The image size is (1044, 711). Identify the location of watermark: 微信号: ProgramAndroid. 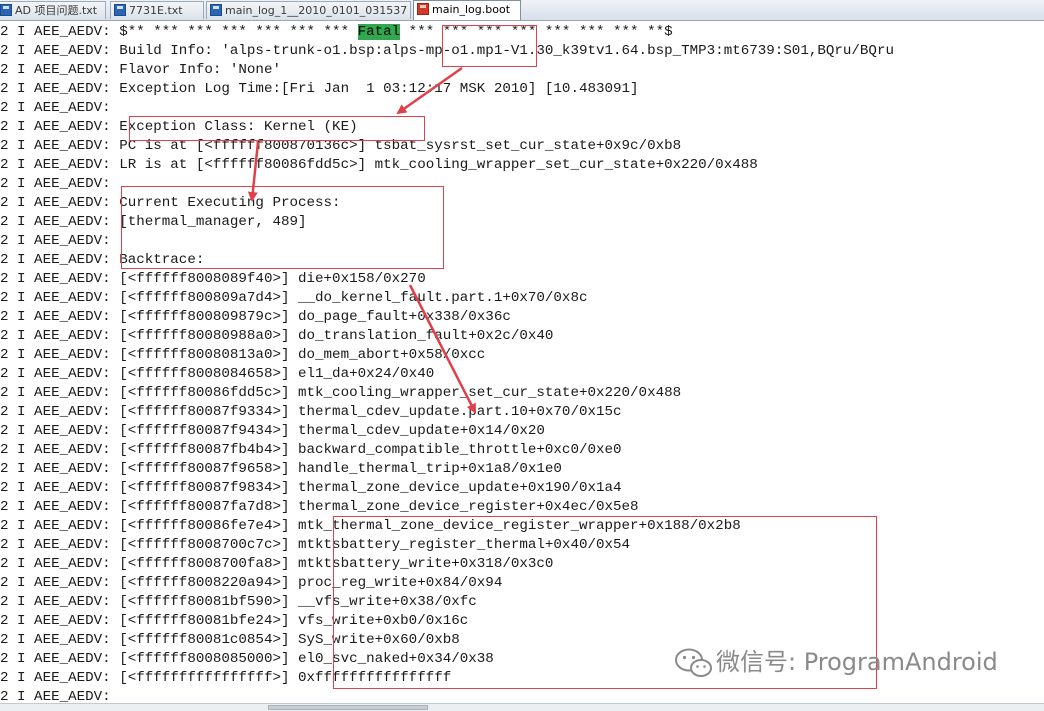
(836, 662).